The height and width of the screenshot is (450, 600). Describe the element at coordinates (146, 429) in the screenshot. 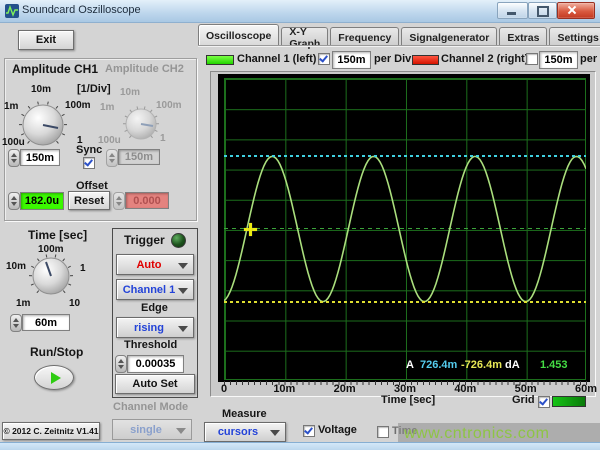

I see `channel-mode-value: single` at that location.